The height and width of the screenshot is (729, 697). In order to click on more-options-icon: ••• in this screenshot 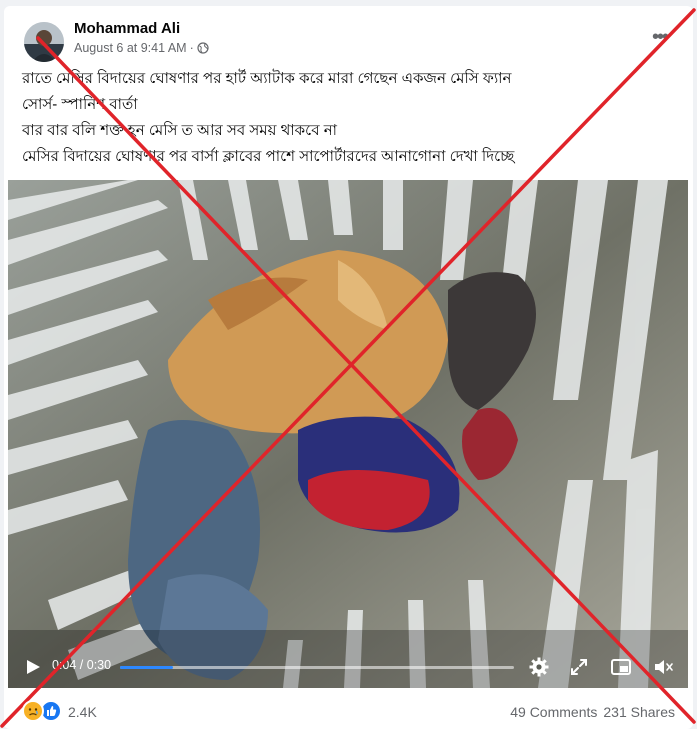, I will do `click(660, 37)`.